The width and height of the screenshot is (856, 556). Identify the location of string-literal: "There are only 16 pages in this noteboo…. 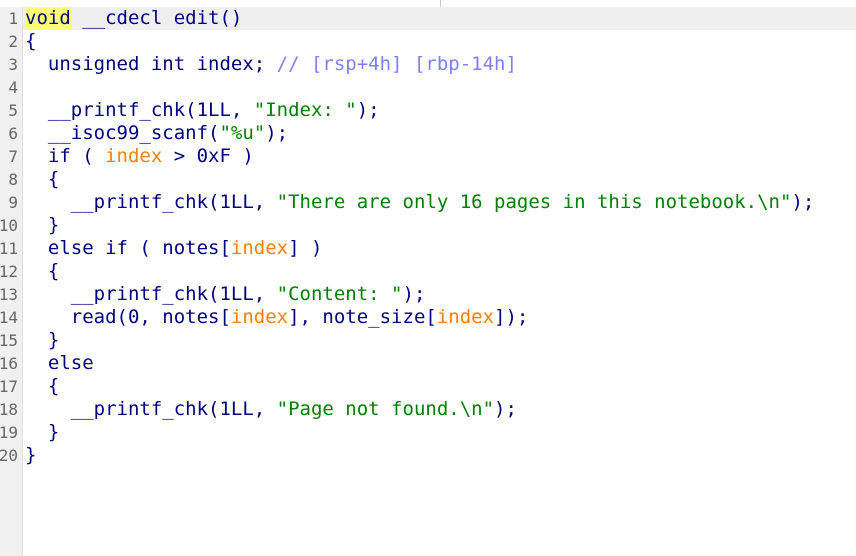
(534, 202).